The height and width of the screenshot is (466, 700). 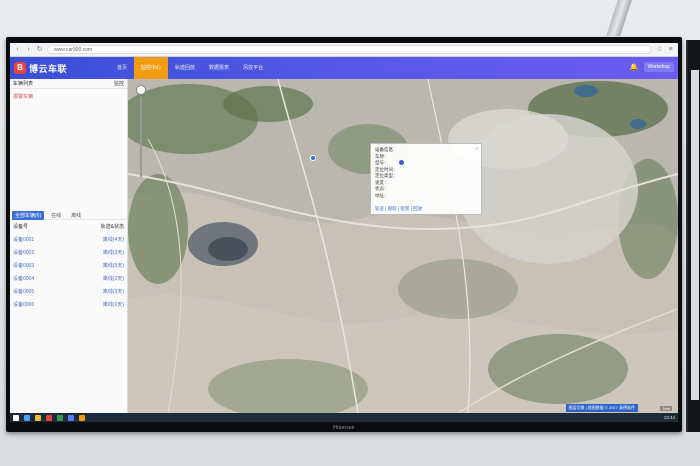 What do you see at coordinates (17, 49) in the screenshot?
I see `back-icon: ‹` at bounding box center [17, 49].